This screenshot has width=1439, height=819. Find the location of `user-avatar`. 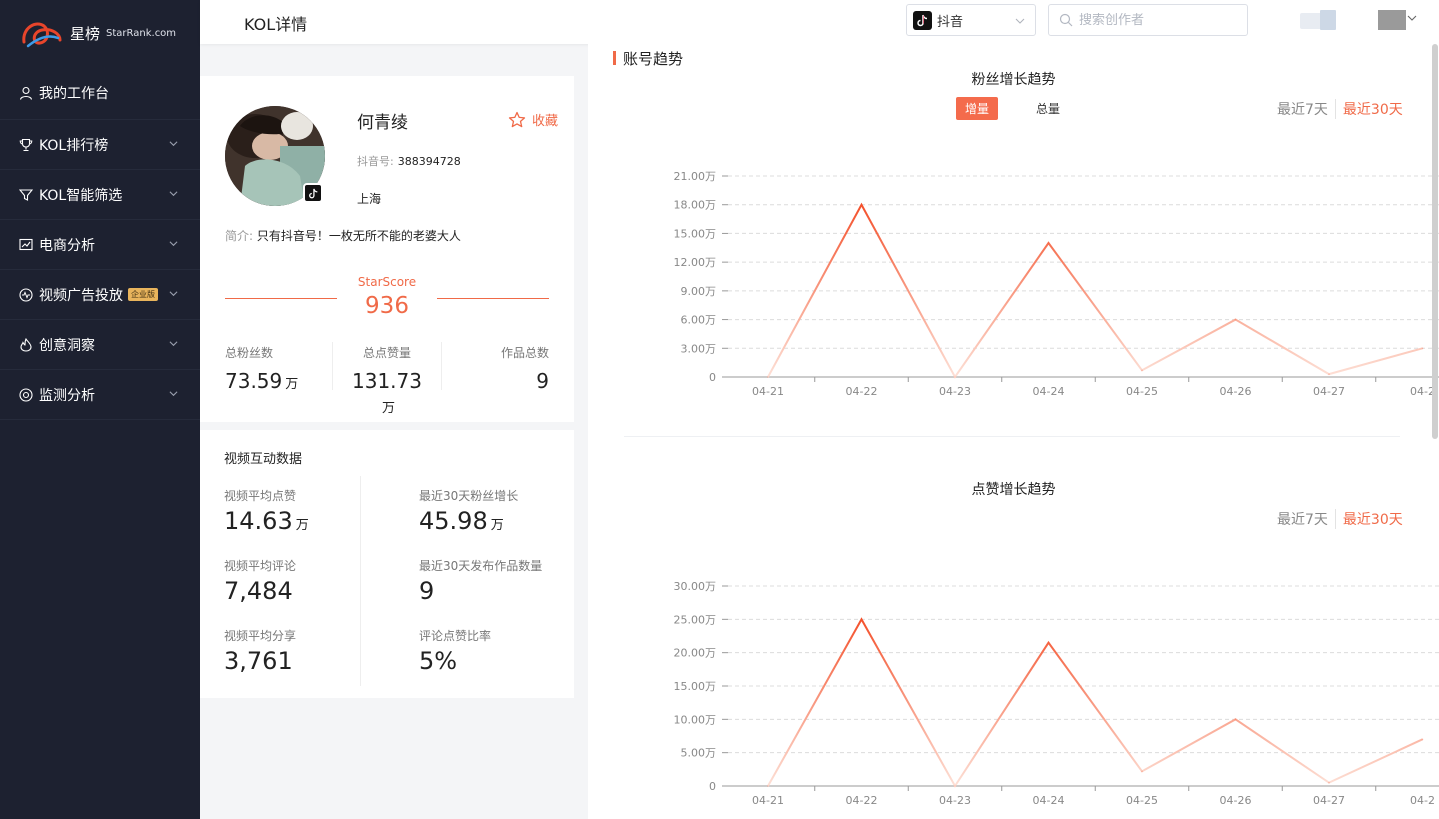

user-avatar is located at coordinates (1392, 20).